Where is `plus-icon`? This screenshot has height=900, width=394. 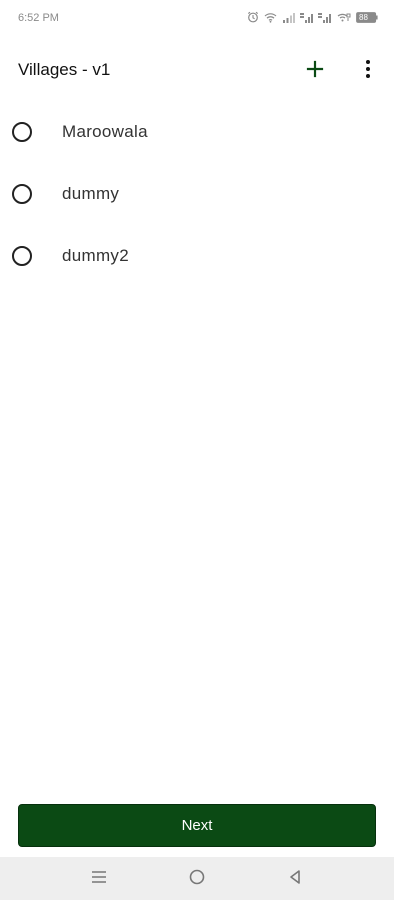
plus-icon is located at coordinates (315, 71).